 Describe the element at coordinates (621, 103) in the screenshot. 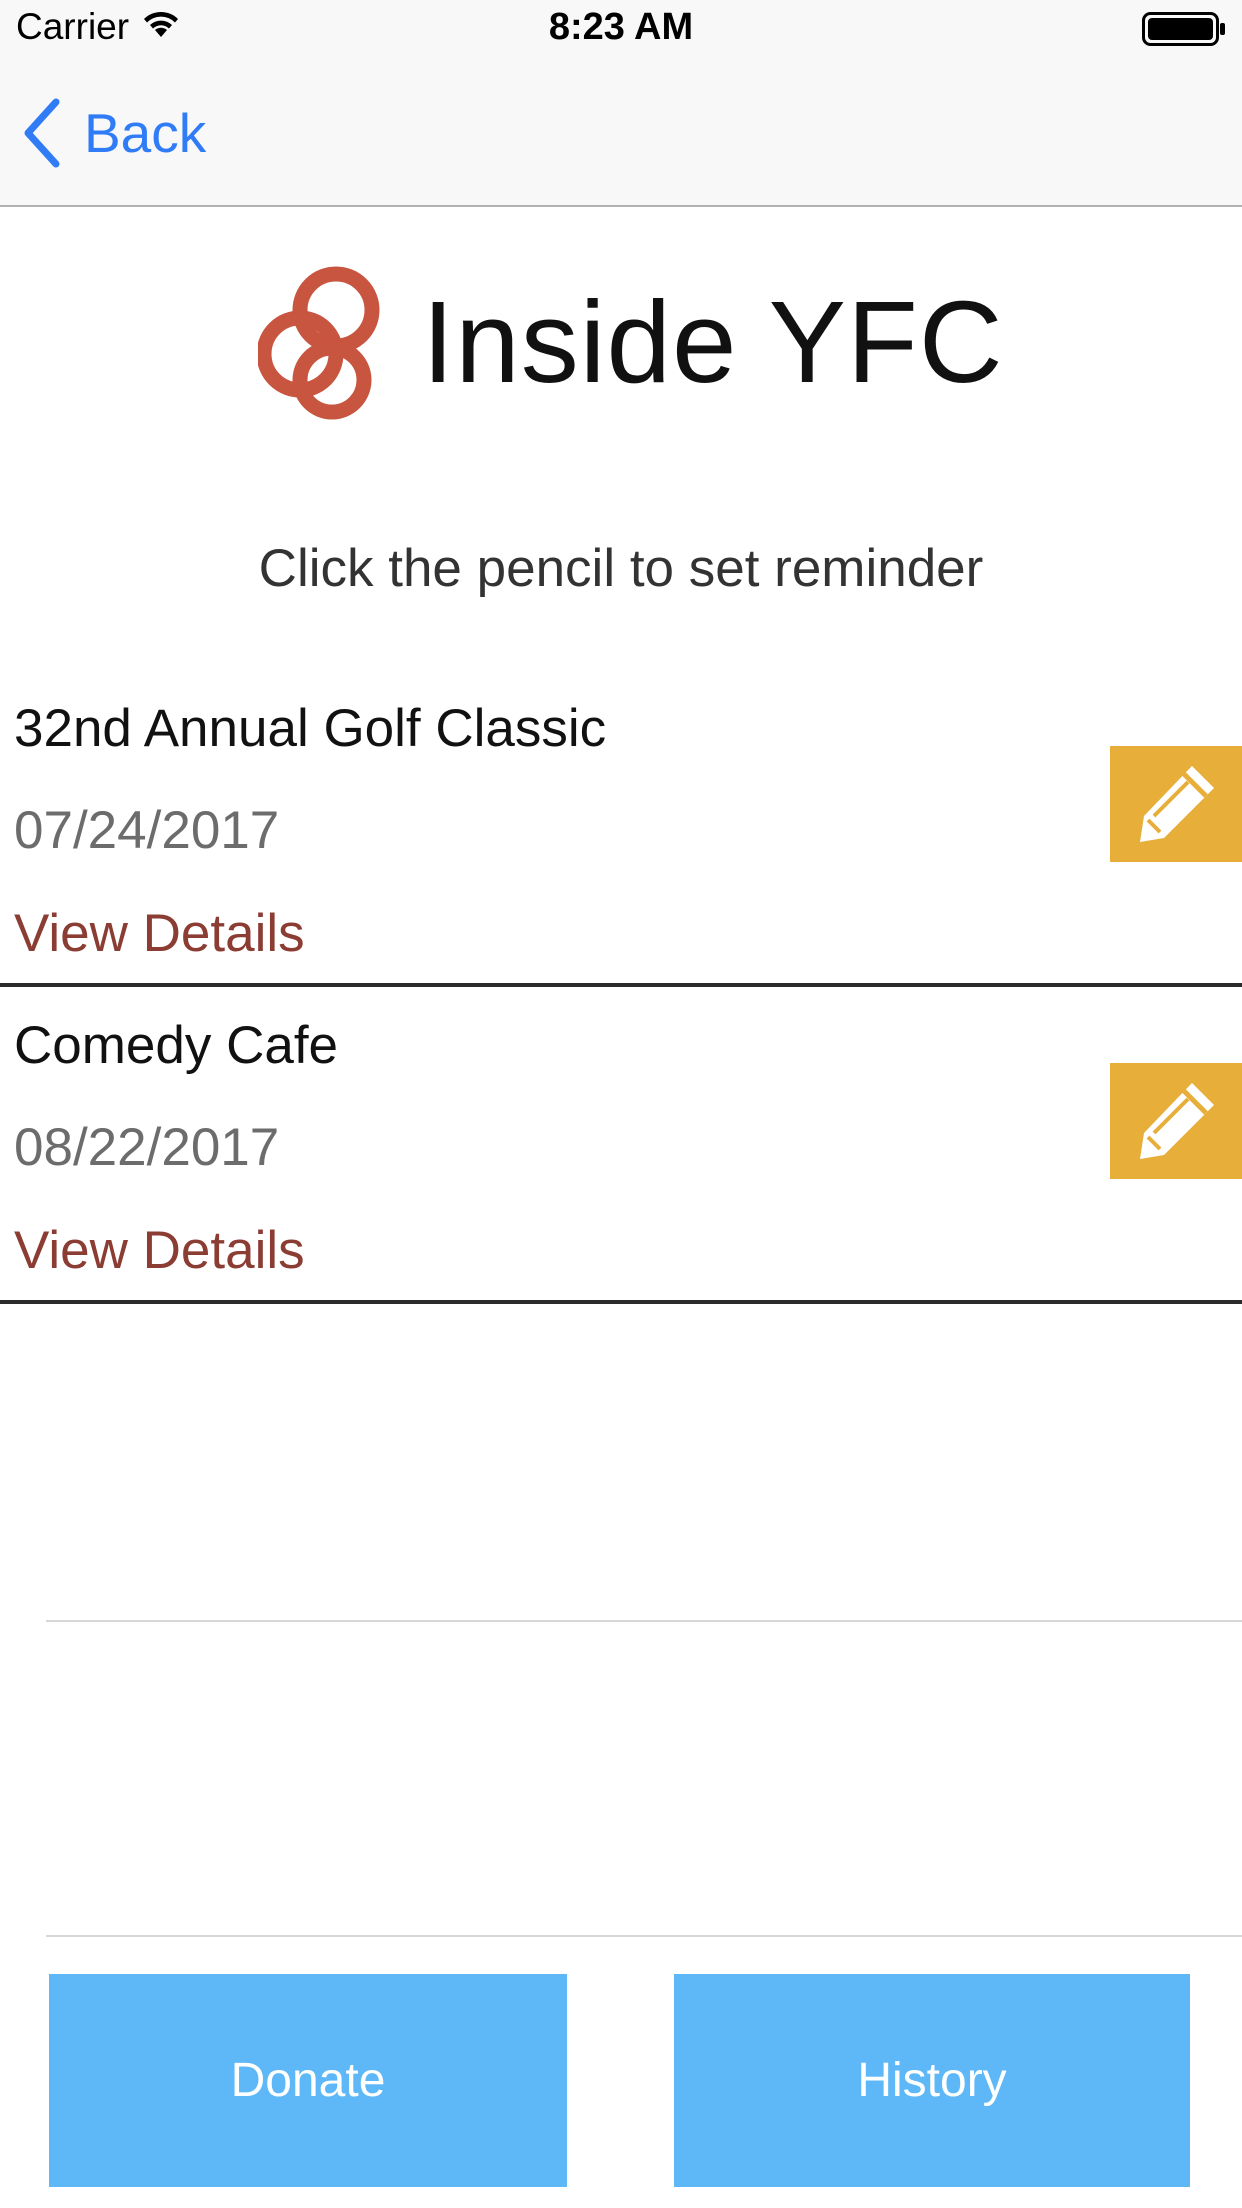

I see `navigation-bar: Carrier 8:23 AM Back` at that location.